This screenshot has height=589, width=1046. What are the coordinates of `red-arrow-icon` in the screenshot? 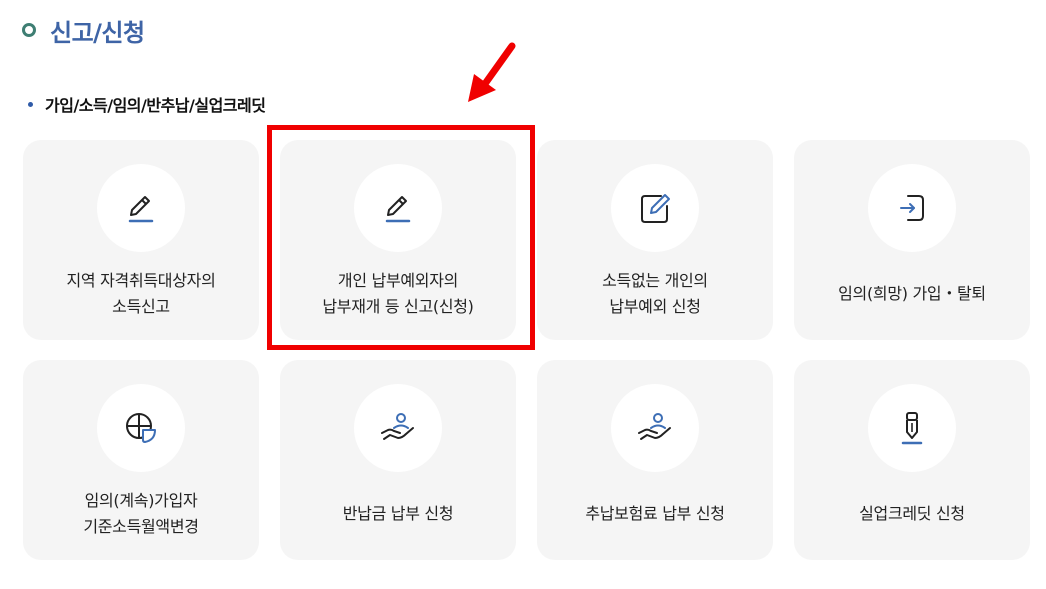 It's located at (492, 72).